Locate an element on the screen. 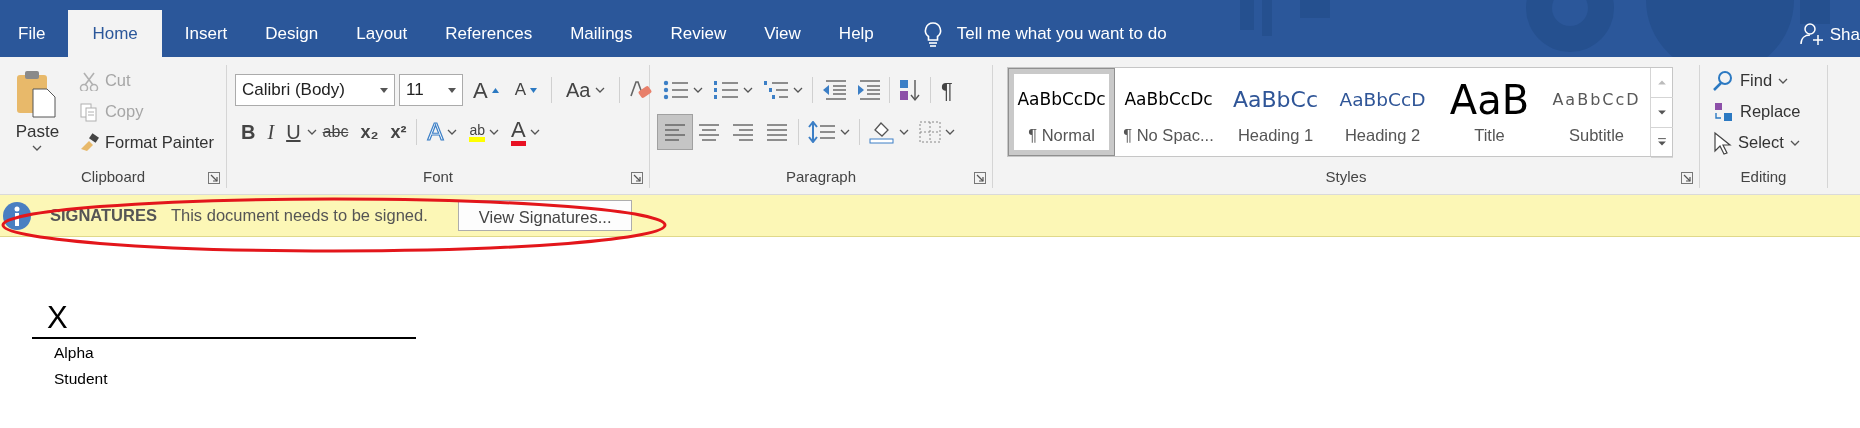 The width and height of the screenshot is (1860, 428). info-icon is located at coordinates (17, 215).